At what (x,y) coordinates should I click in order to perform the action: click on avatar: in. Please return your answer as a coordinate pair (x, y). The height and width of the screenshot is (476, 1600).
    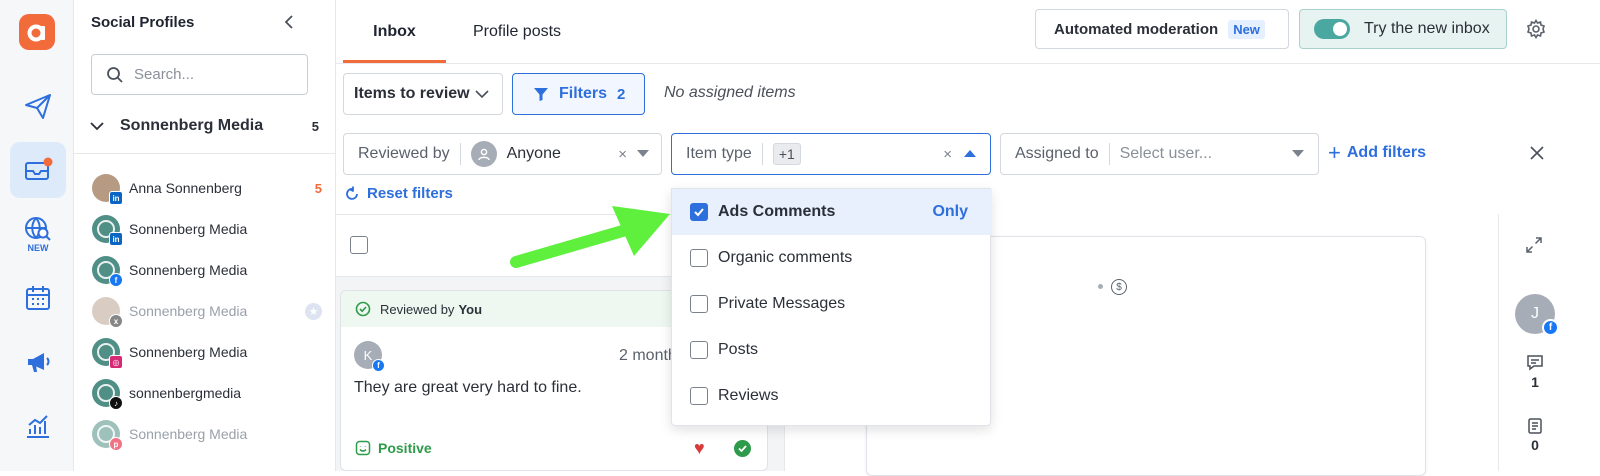
    Looking at the image, I should click on (107, 189).